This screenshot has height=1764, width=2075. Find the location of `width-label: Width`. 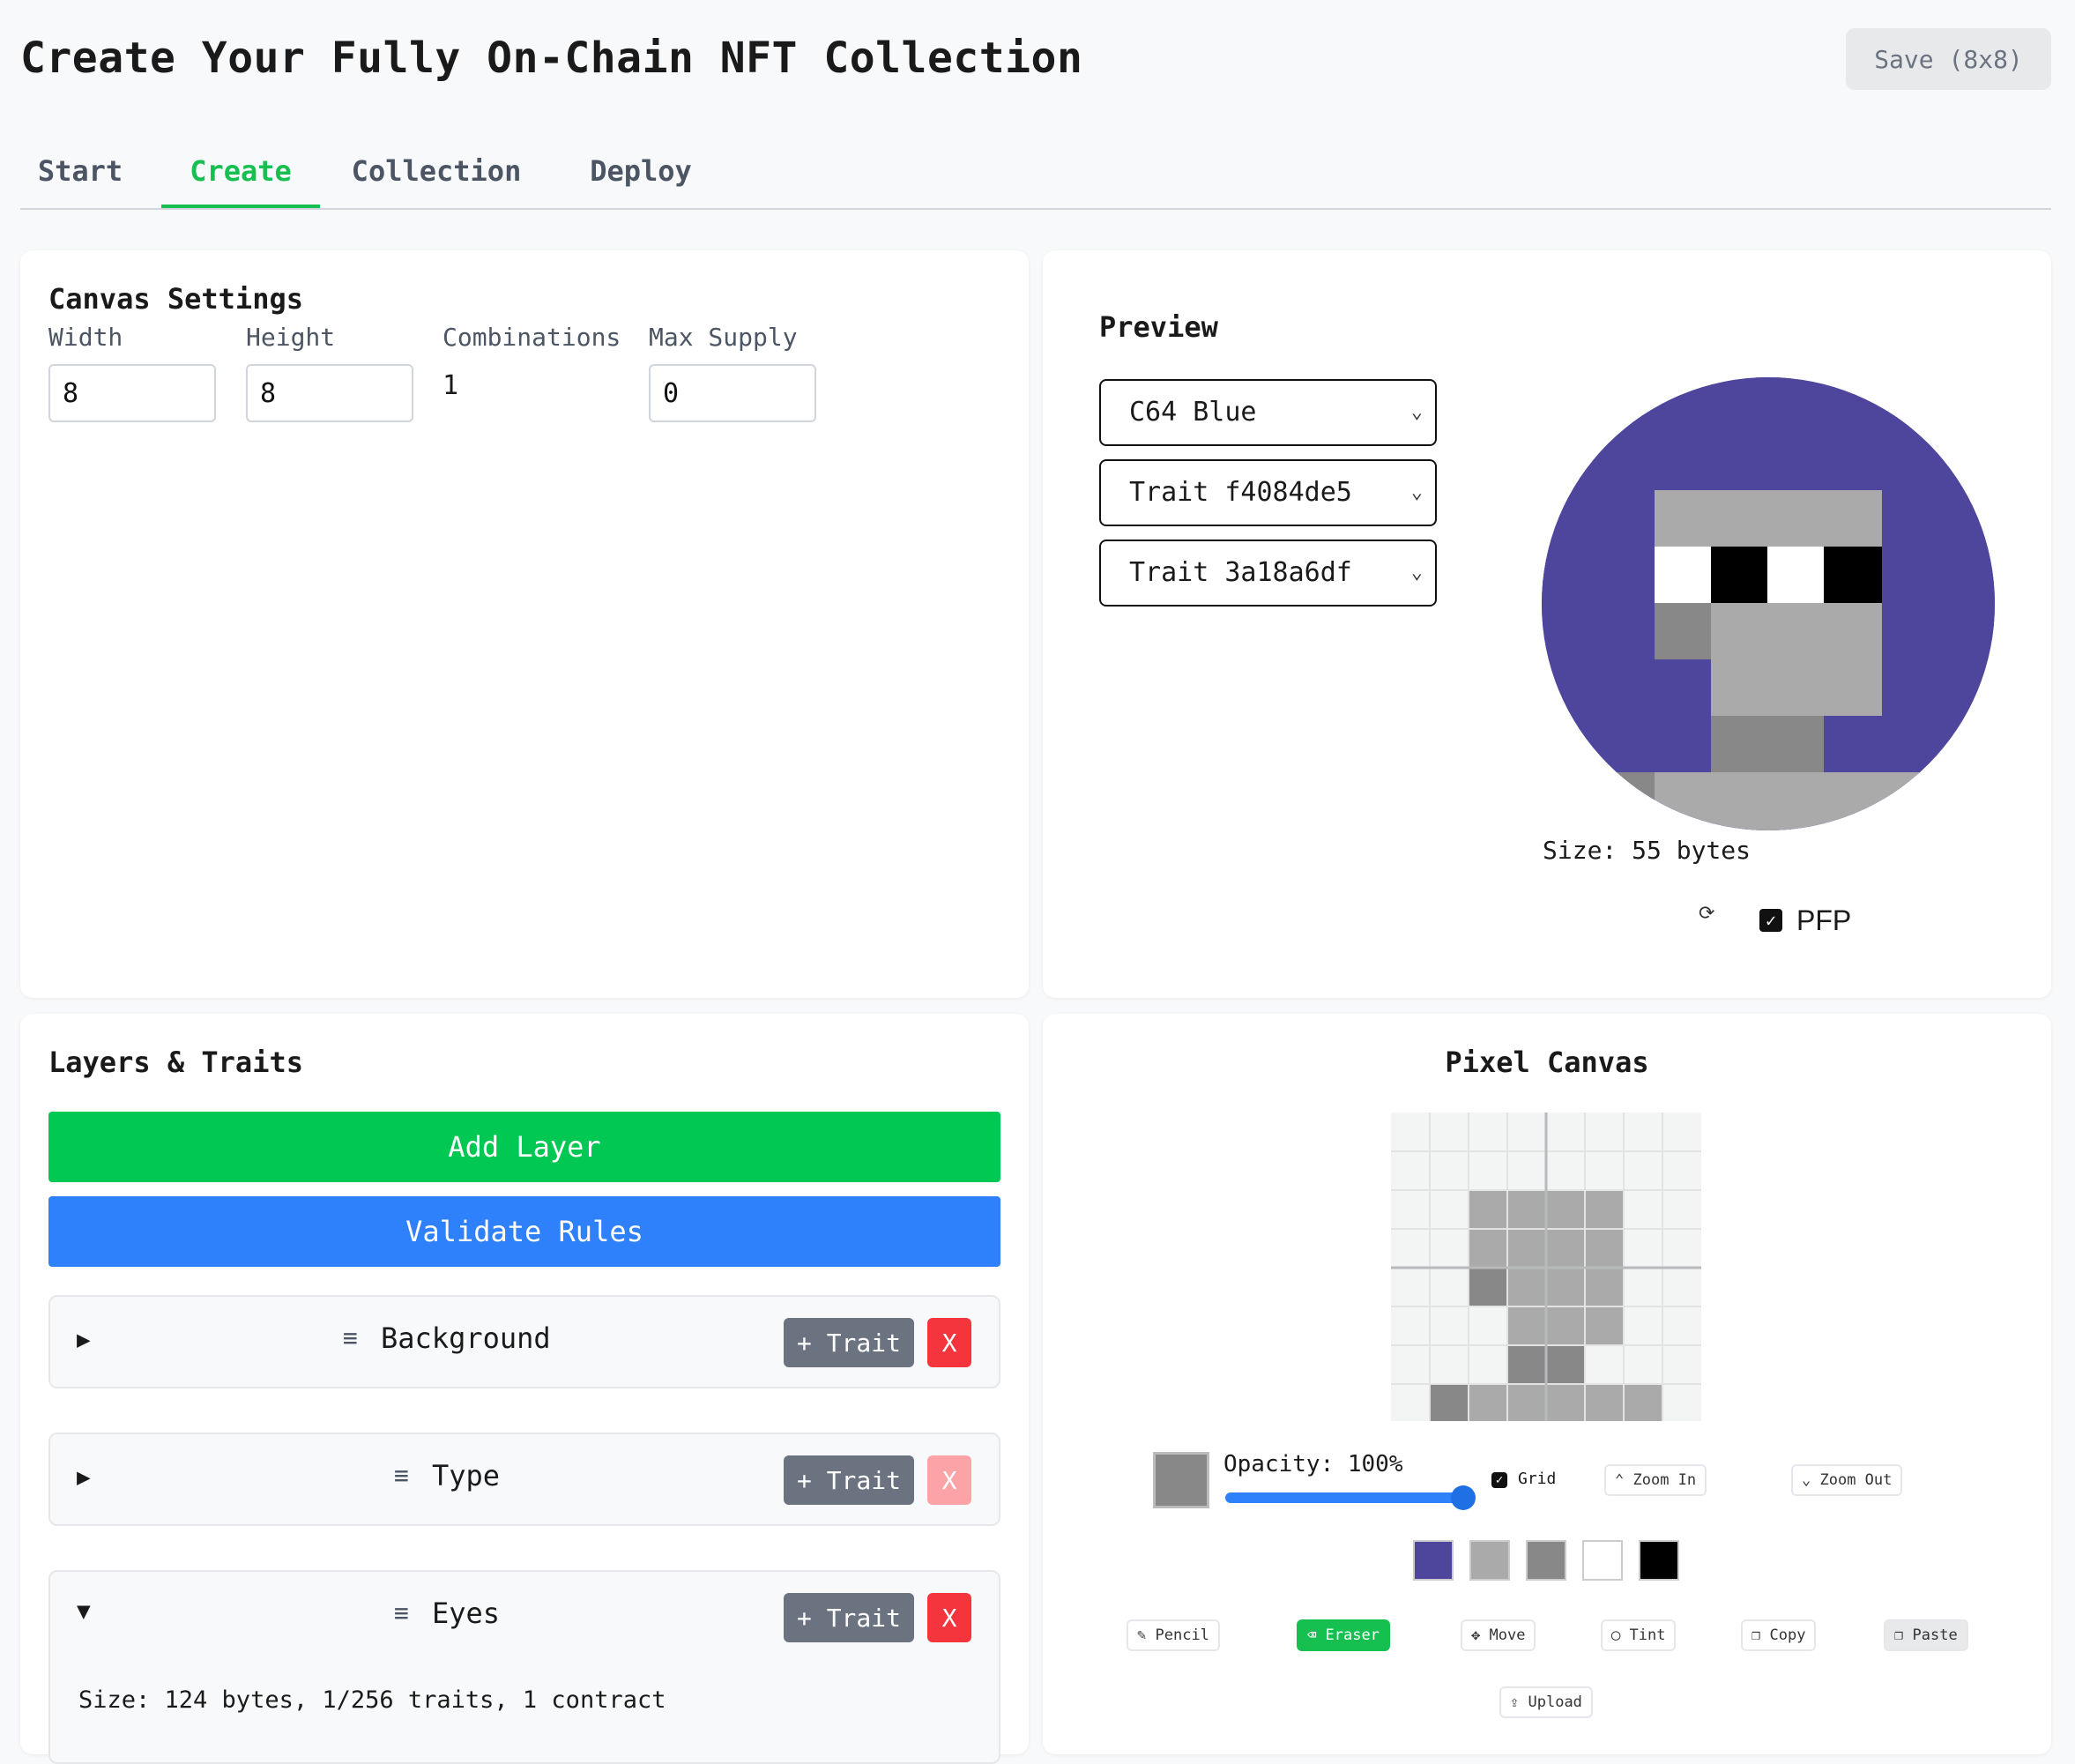

width-label: Width is located at coordinates (86, 337).